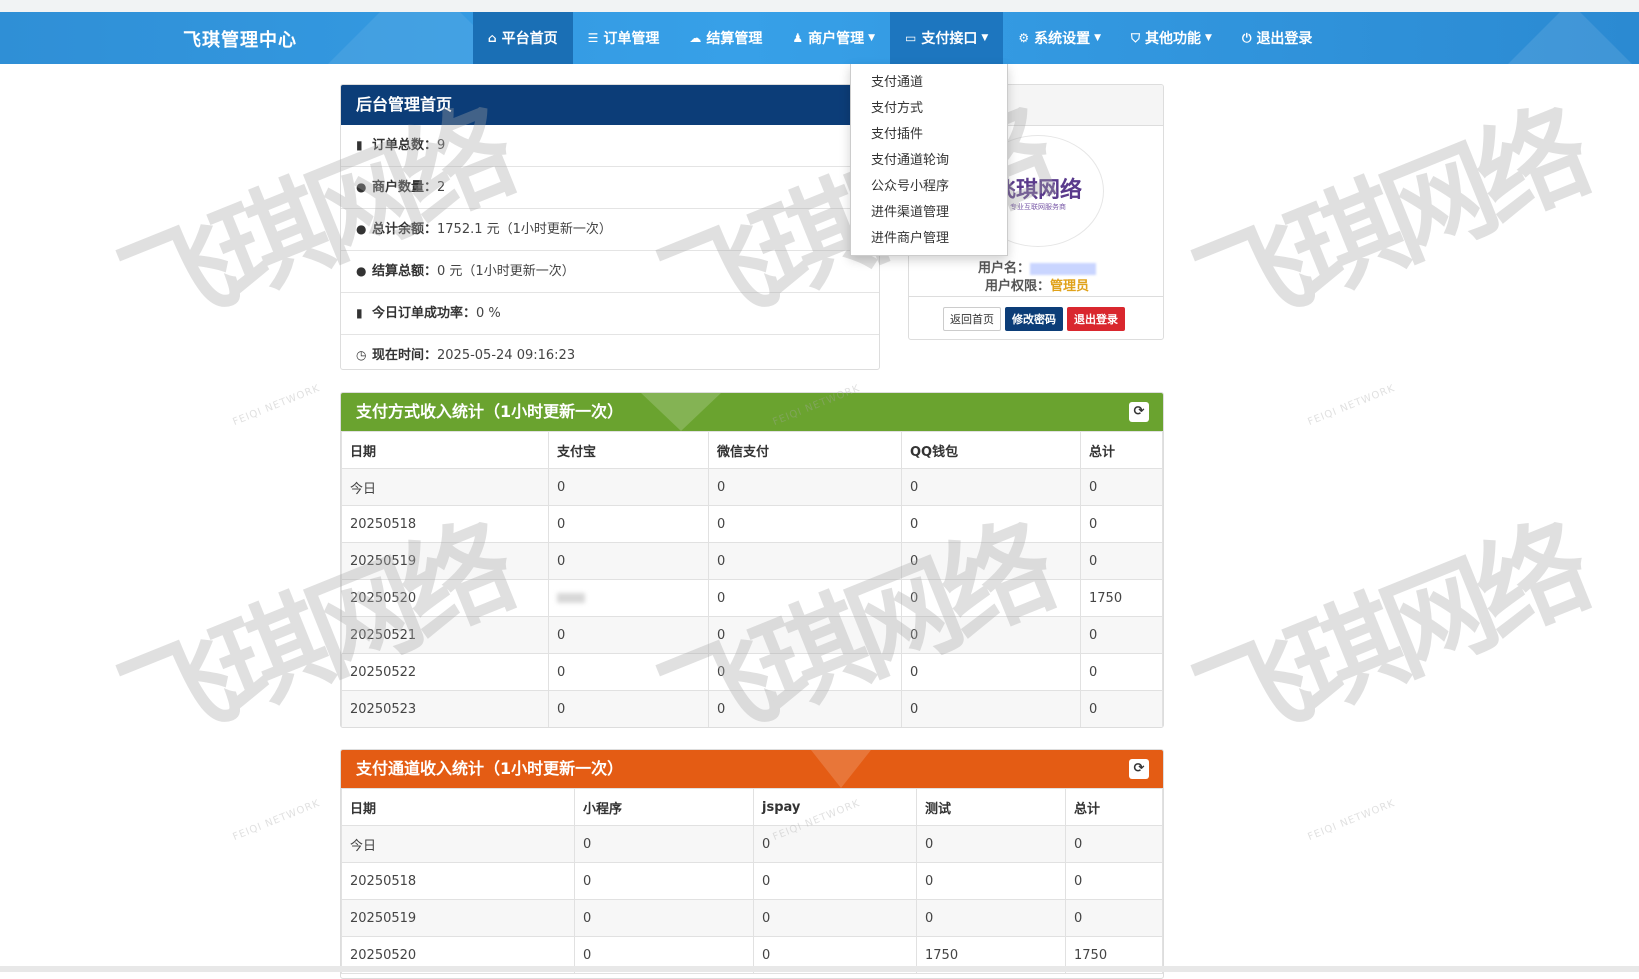 The height and width of the screenshot is (979, 1639). What do you see at coordinates (819, 969) in the screenshot?
I see `horizontal-scrollbar` at bounding box center [819, 969].